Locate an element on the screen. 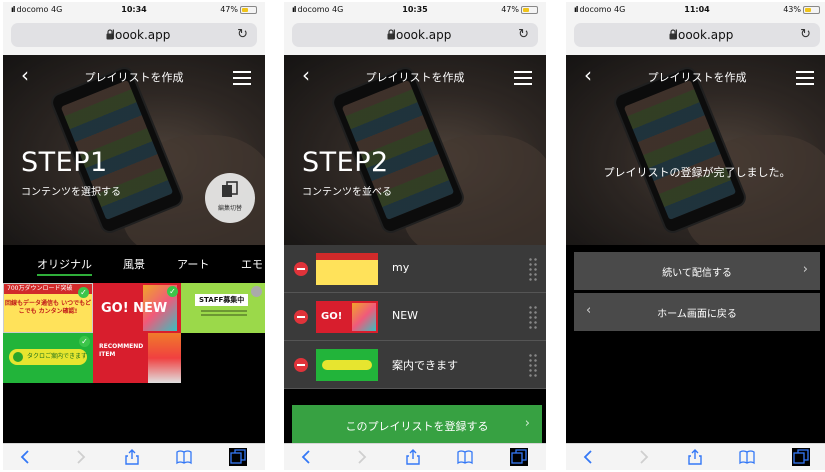 This screenshot has height=472, width=825. step-title: STEP2 is located at coordinates (345, 162).